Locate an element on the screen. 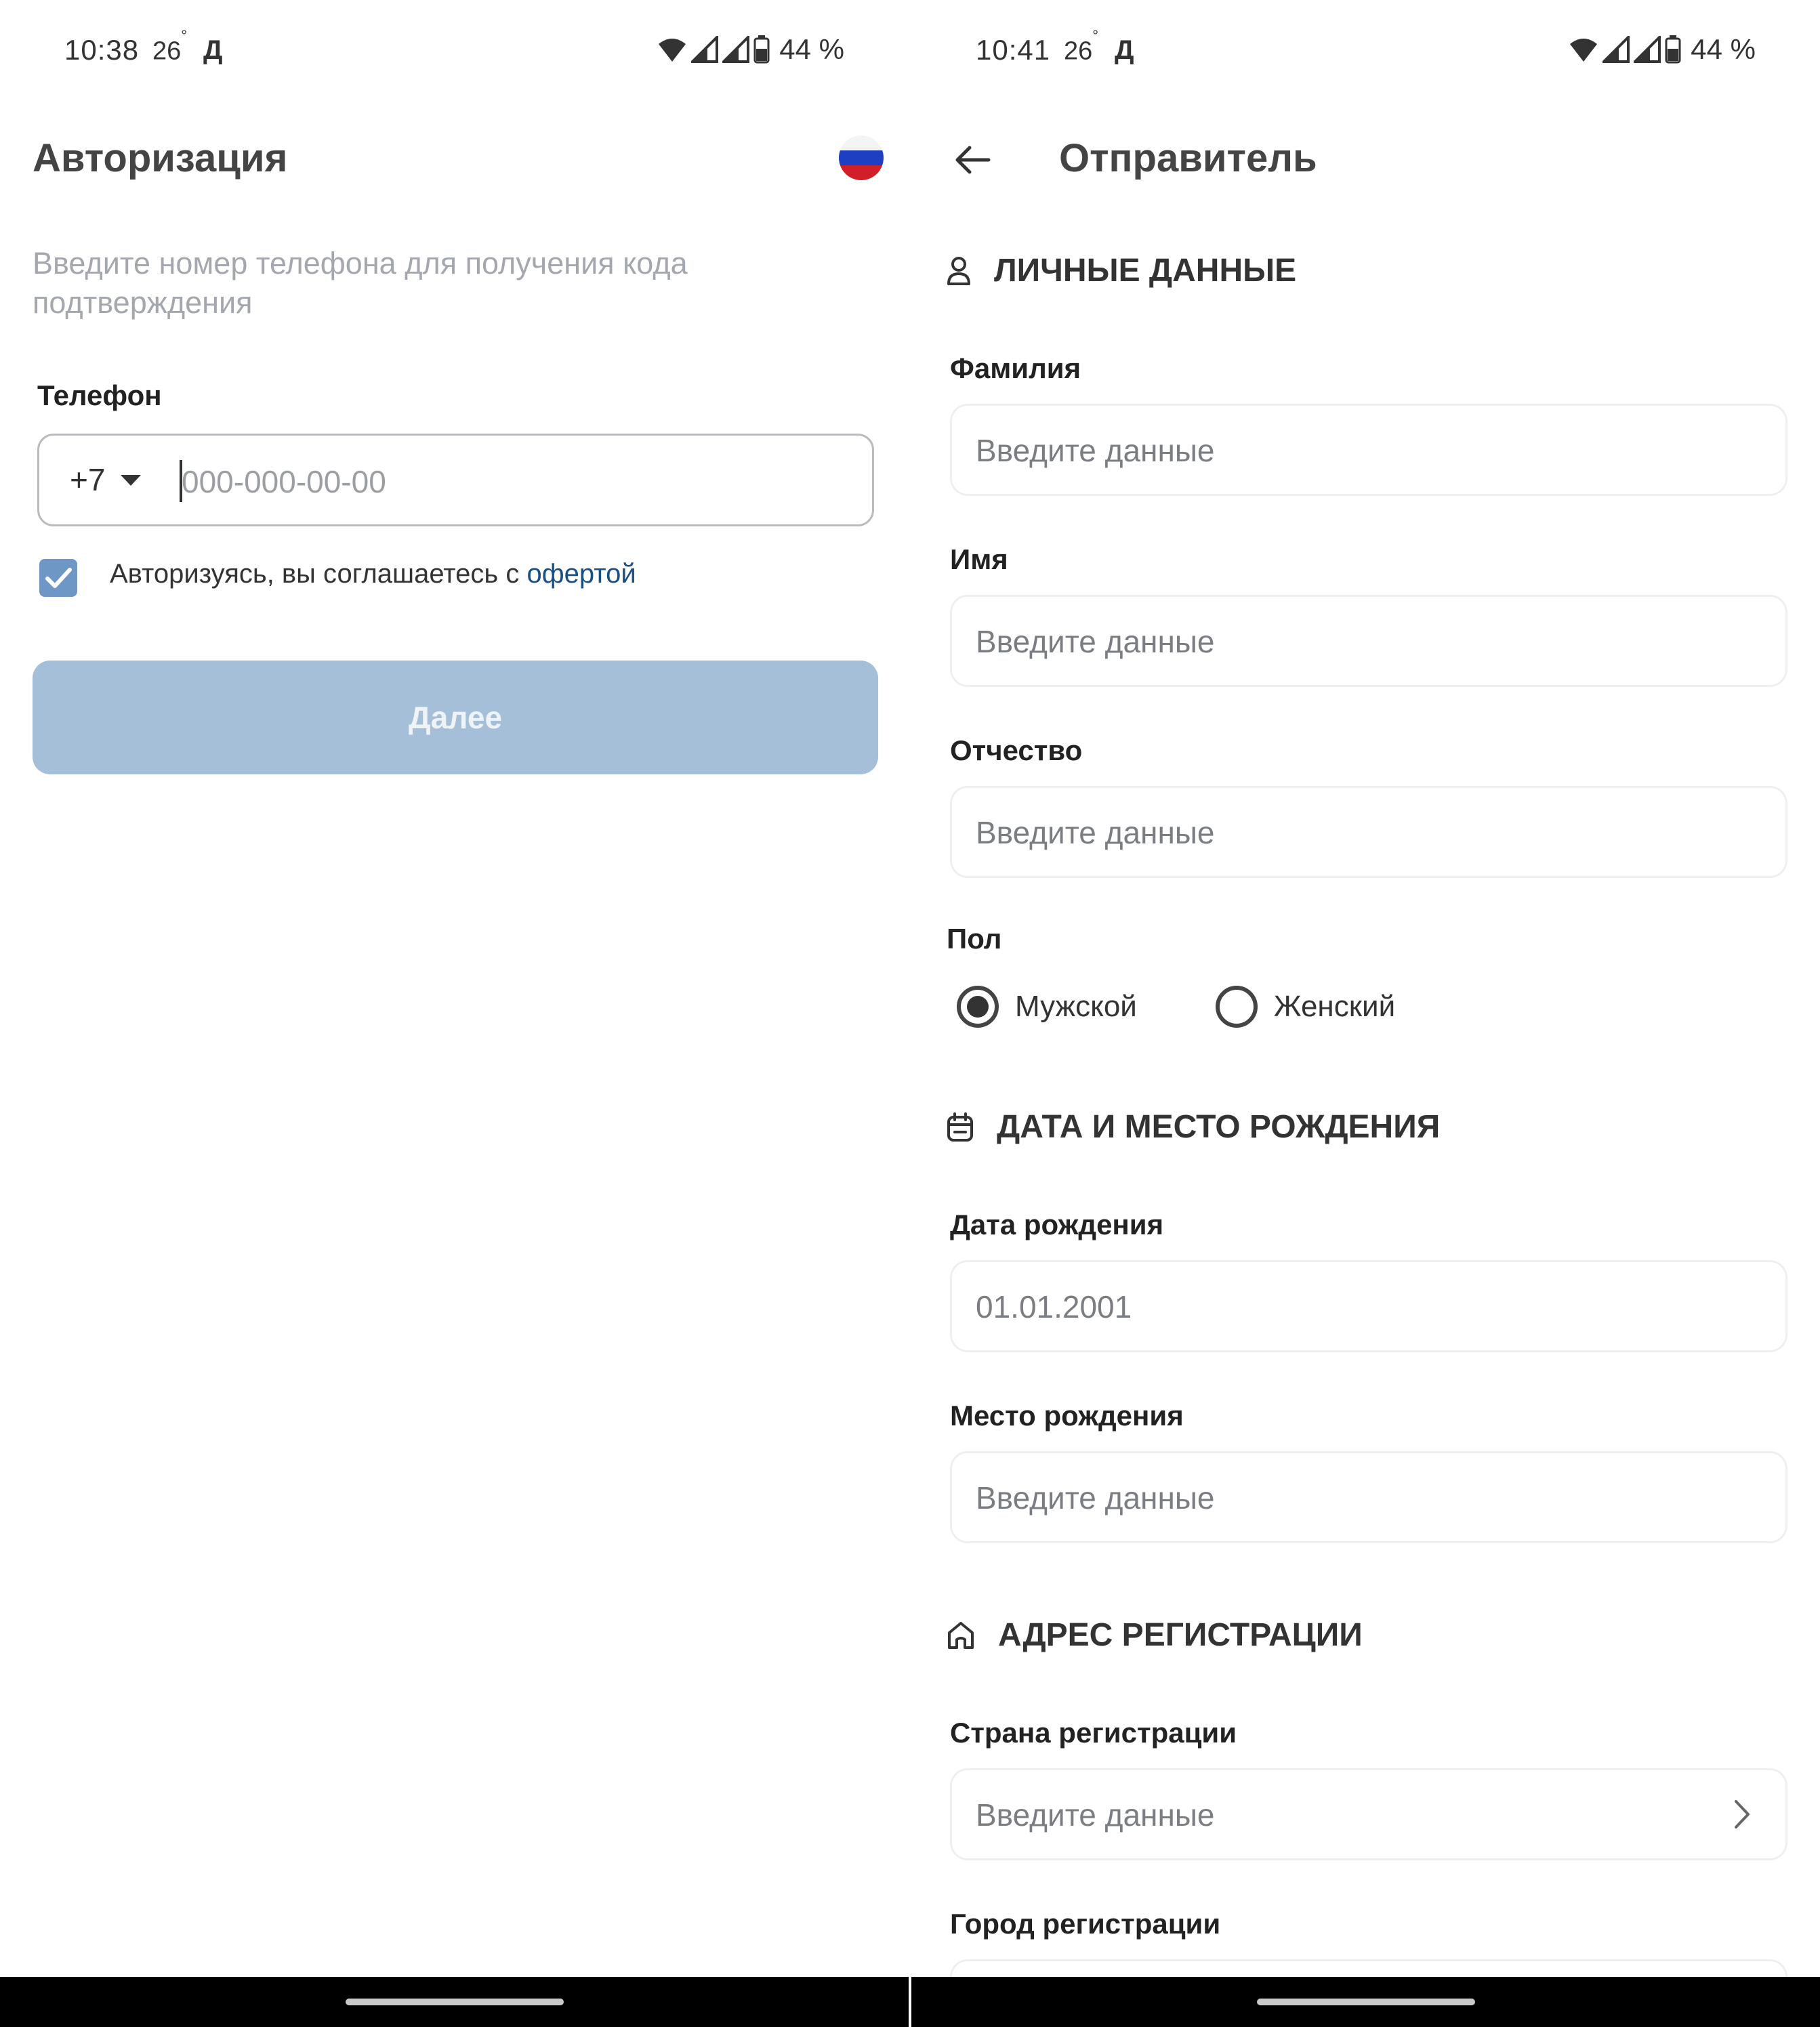 The height and width of the screenshot is (2027, 1820). next-button: Далее is located at coordinates (455, 718).